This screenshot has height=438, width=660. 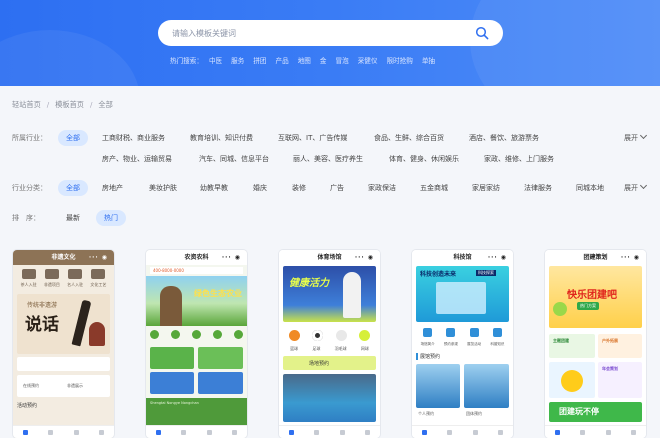 I want to click on plan-tile: 年会策划, so click(x=620, y=380).